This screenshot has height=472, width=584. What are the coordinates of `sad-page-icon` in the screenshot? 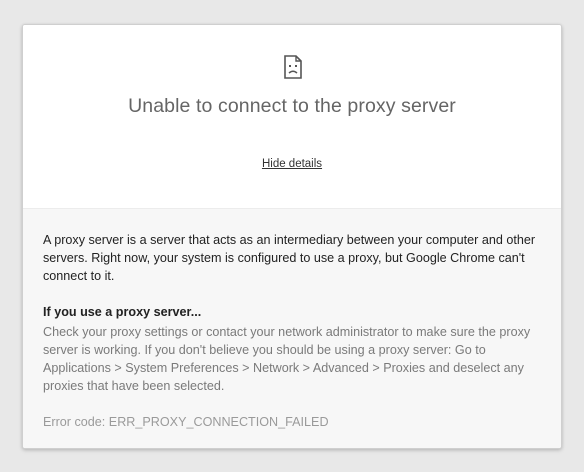 It's located at (293, 67).